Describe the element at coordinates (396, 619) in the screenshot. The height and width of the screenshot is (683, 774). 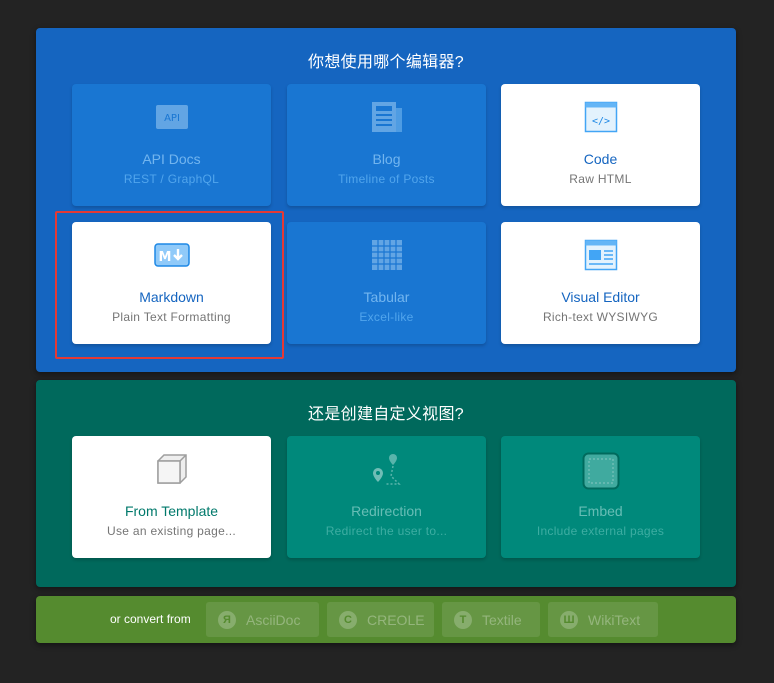
I see `chip-label: CREOLE` at that location.